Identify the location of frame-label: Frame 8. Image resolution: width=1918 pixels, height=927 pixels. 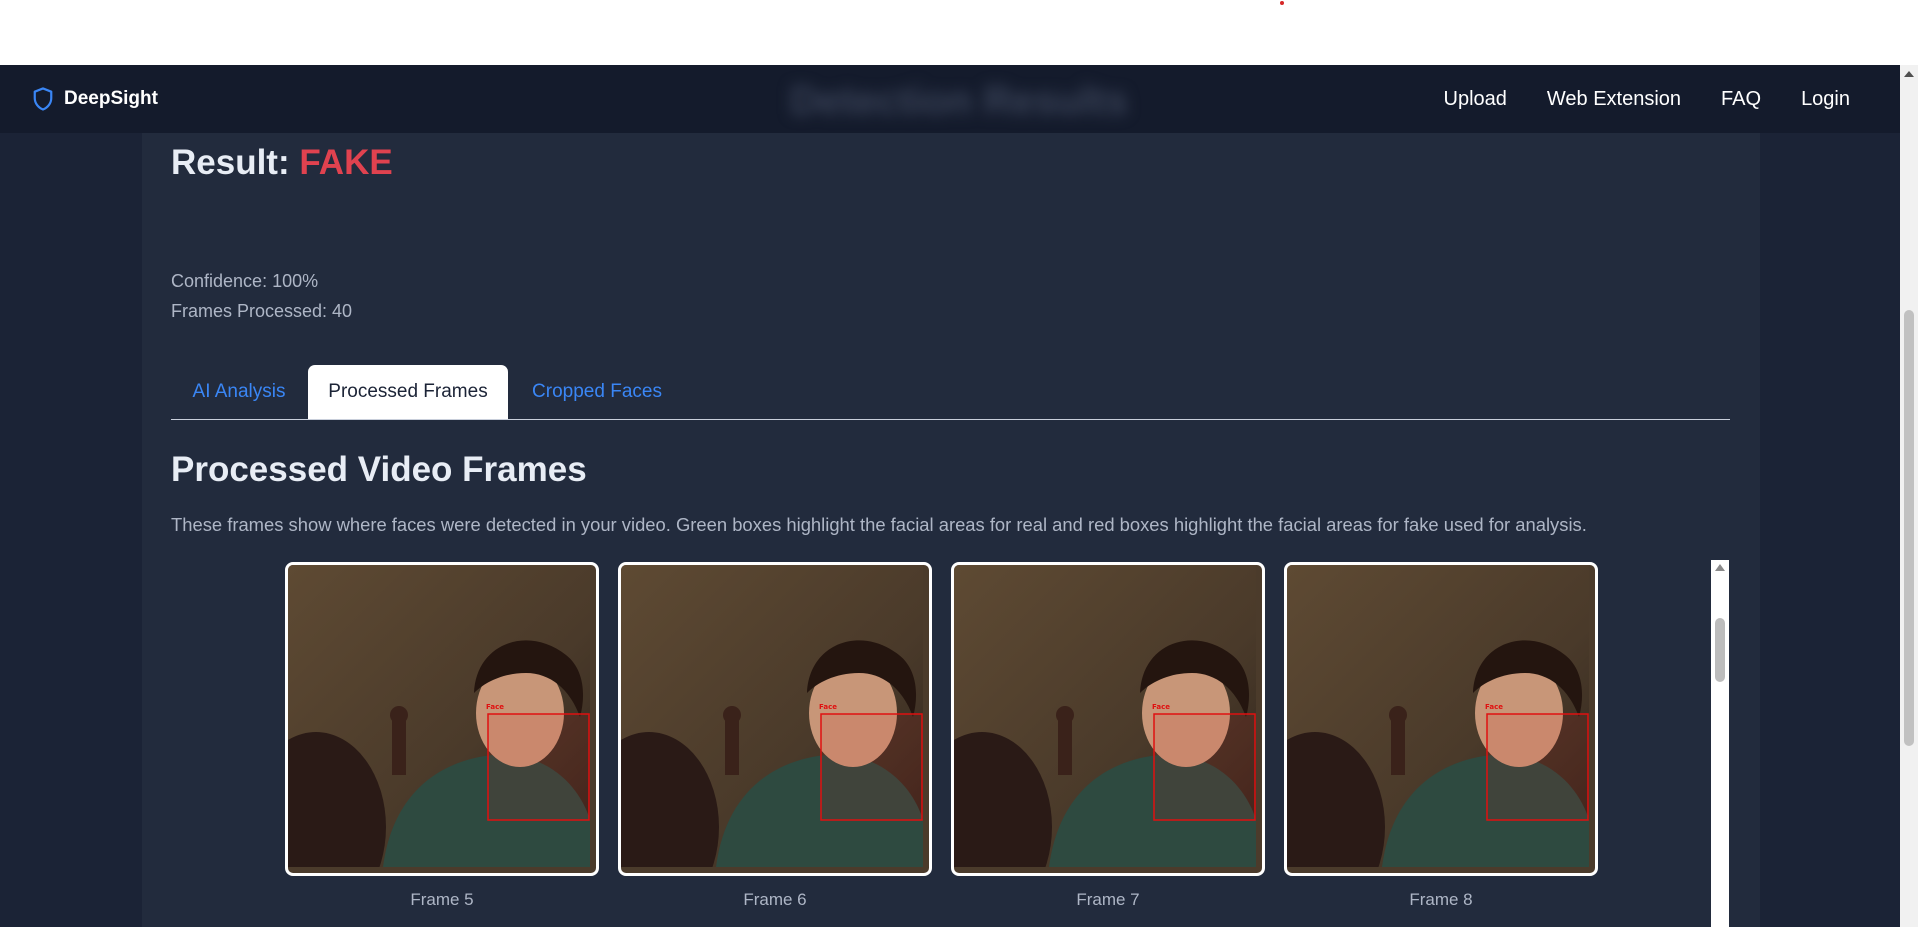
(1441, 899).